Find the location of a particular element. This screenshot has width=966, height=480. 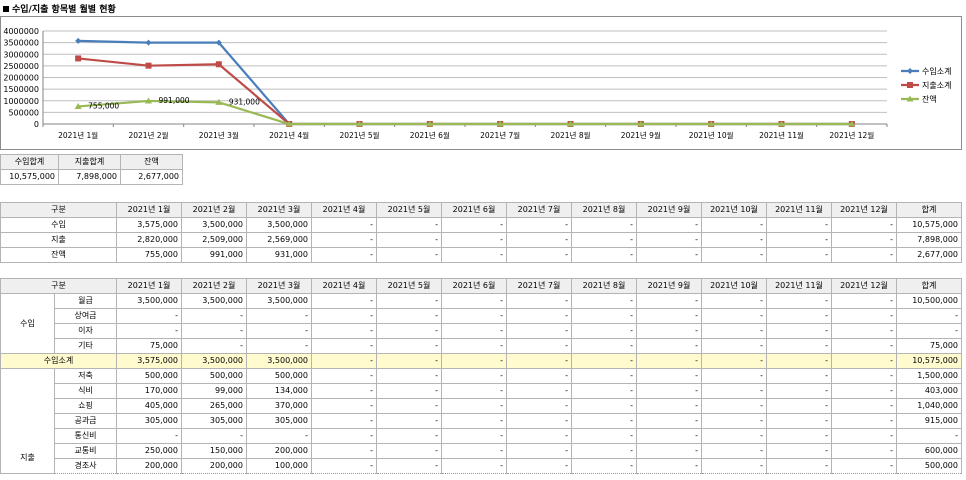

row-label: 통신비 is located at coordinates (85, 436).